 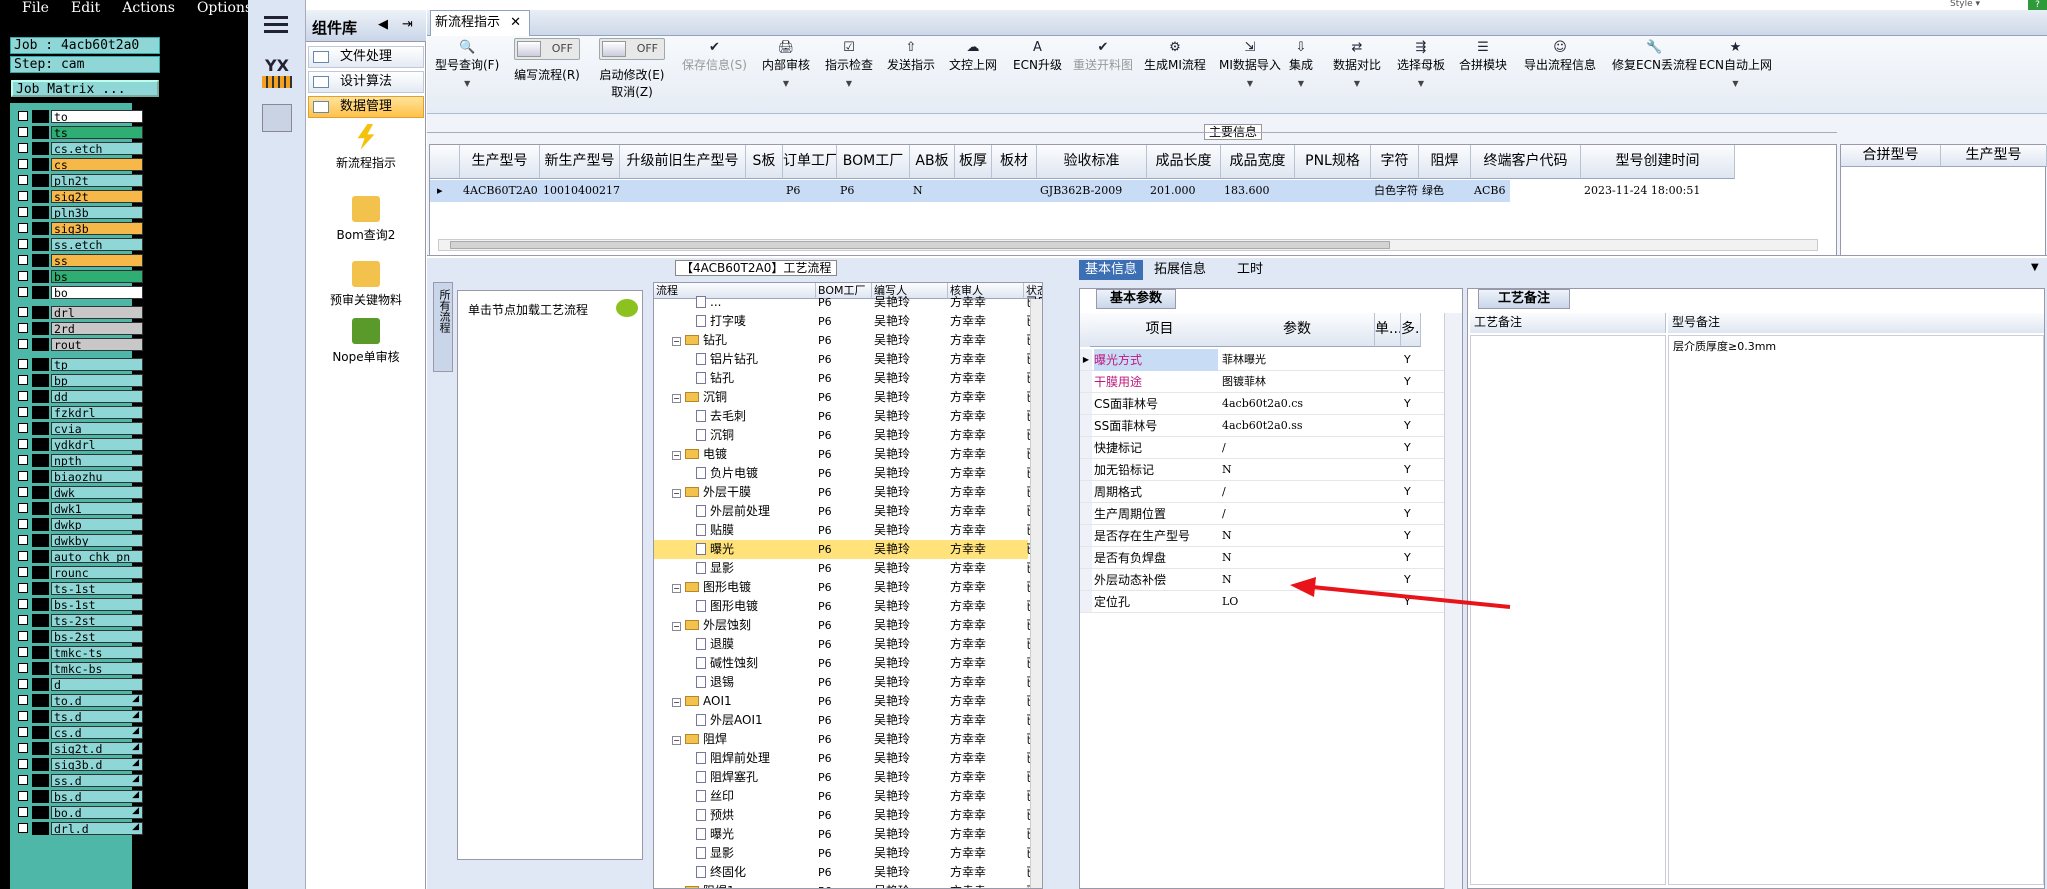 I want to click on table-cell: 2023-11-24 18:00:51, so click(x=1658, y=191).